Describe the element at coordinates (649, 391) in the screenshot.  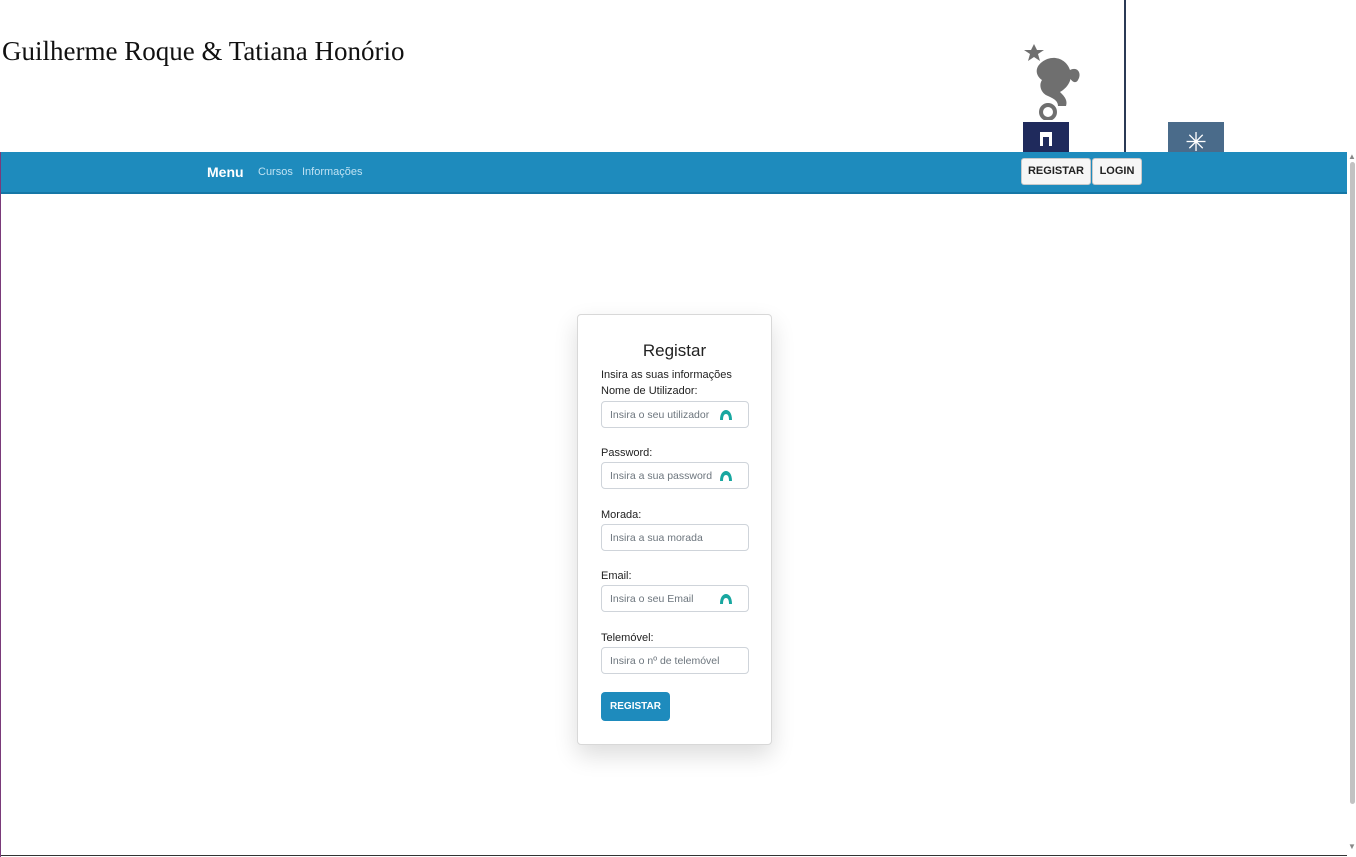
I see `username-label: Nome de Utilizador:` at that location.